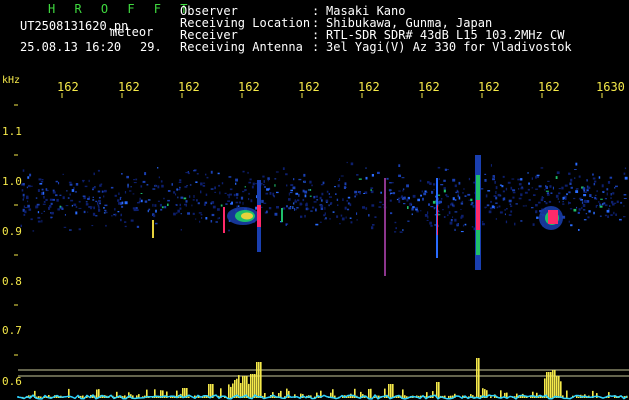  What do you see at coordinates (478, 212) in the screenshot?
I see `meteor-echo` at bounding box center [478, 212].